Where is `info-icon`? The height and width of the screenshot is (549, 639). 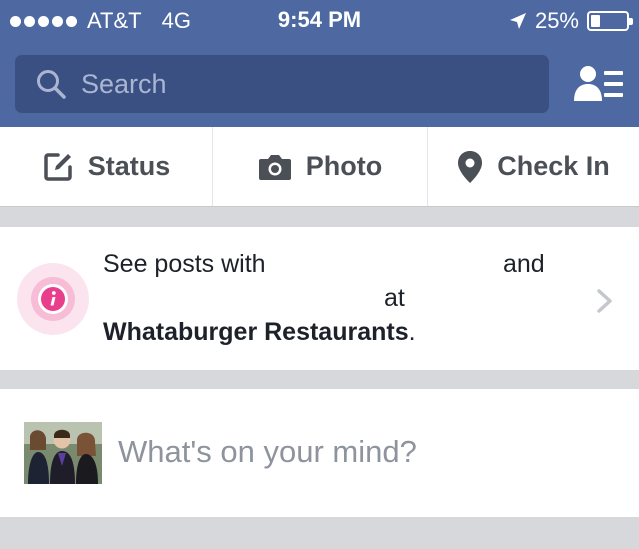
info-icon is located at coordinates (53, 299).